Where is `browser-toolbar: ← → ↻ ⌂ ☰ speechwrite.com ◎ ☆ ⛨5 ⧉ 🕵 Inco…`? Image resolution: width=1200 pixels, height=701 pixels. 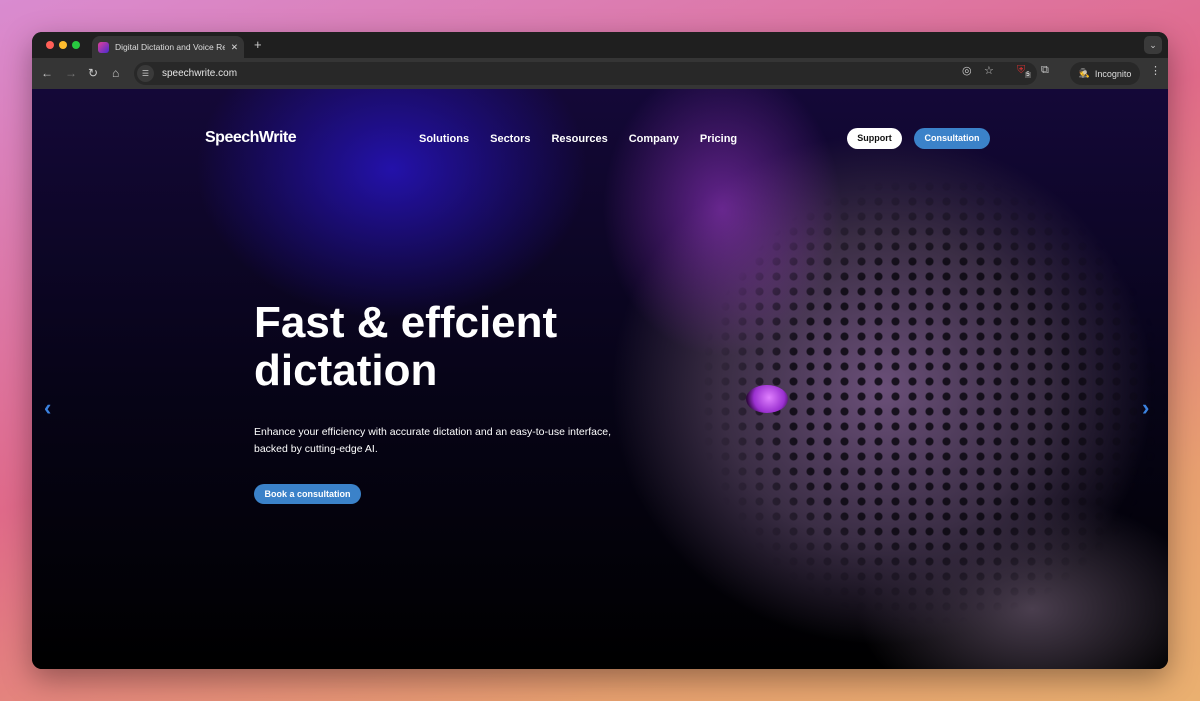 browser-toolbar: ← → ↻ ⌂ ☰ speechwrite.com ◎ ☆ ⛨5 ⧉ 🕵 Inco… is located at coordinates (600, 73).